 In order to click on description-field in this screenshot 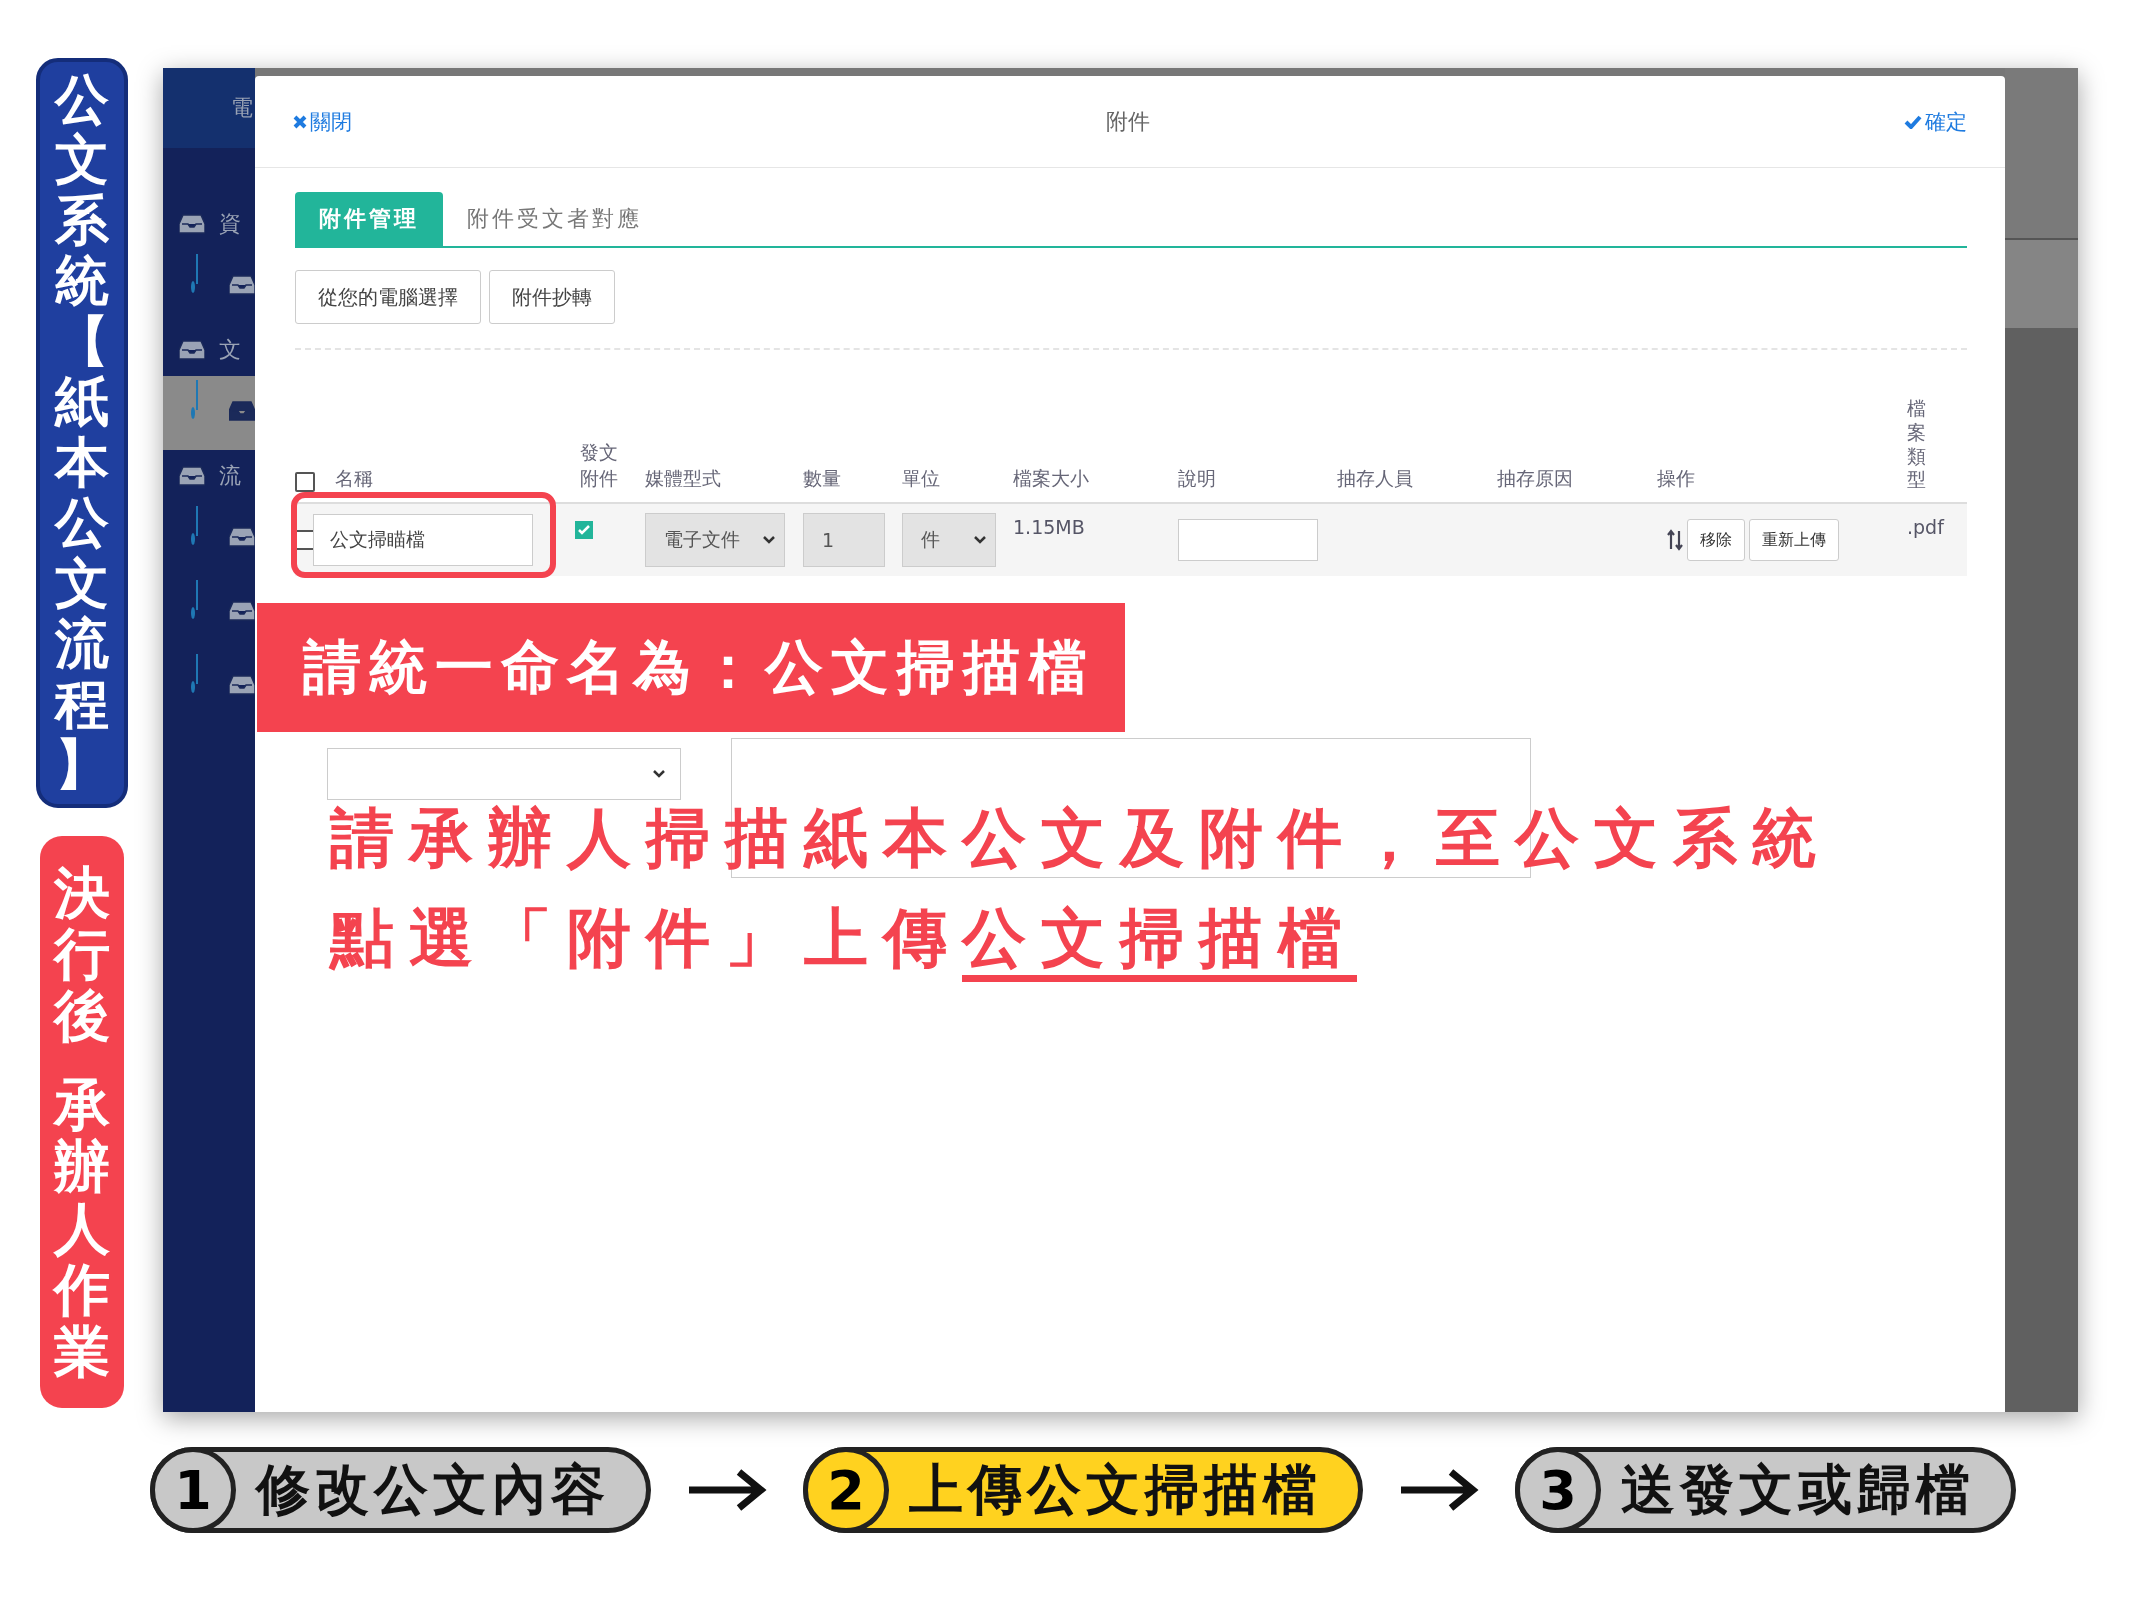, I will do `click(1248, 540)`.